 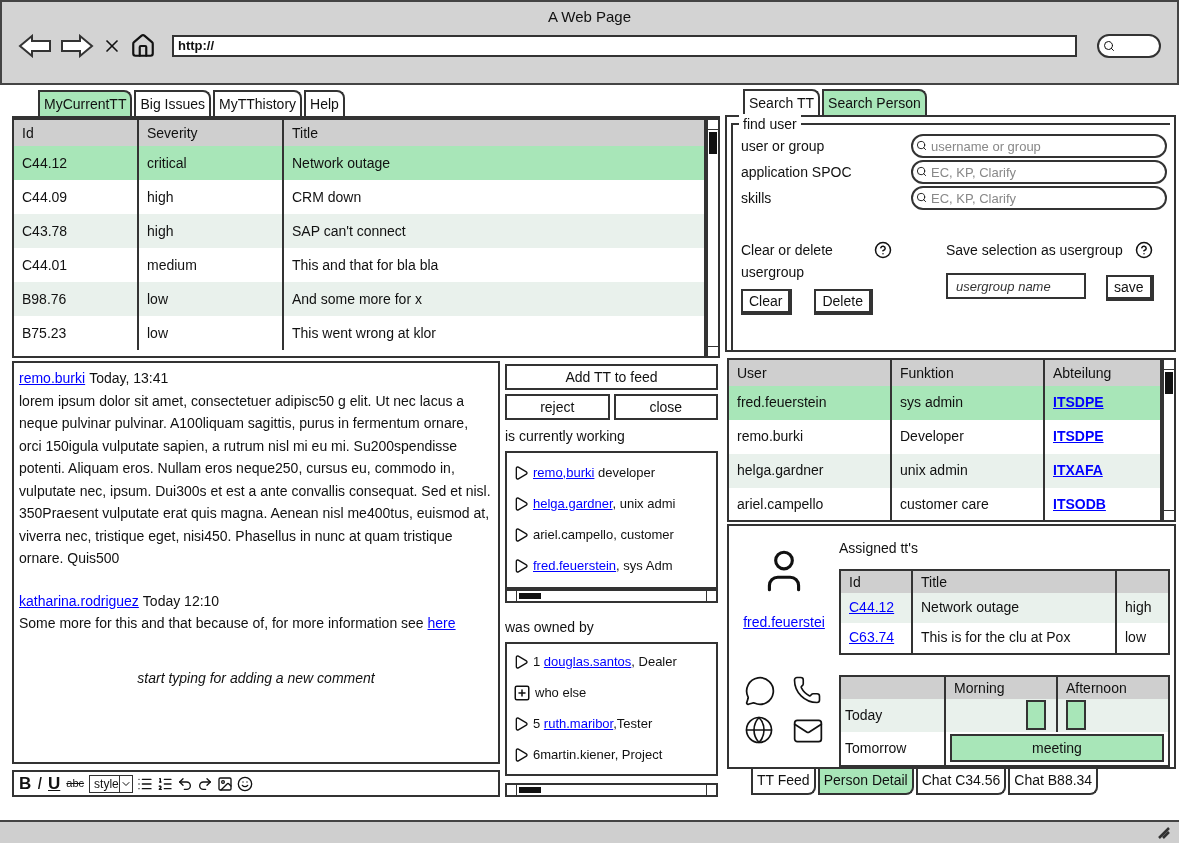 I want to click on table-cell-text: C43.78, so click(x=45, y=231).